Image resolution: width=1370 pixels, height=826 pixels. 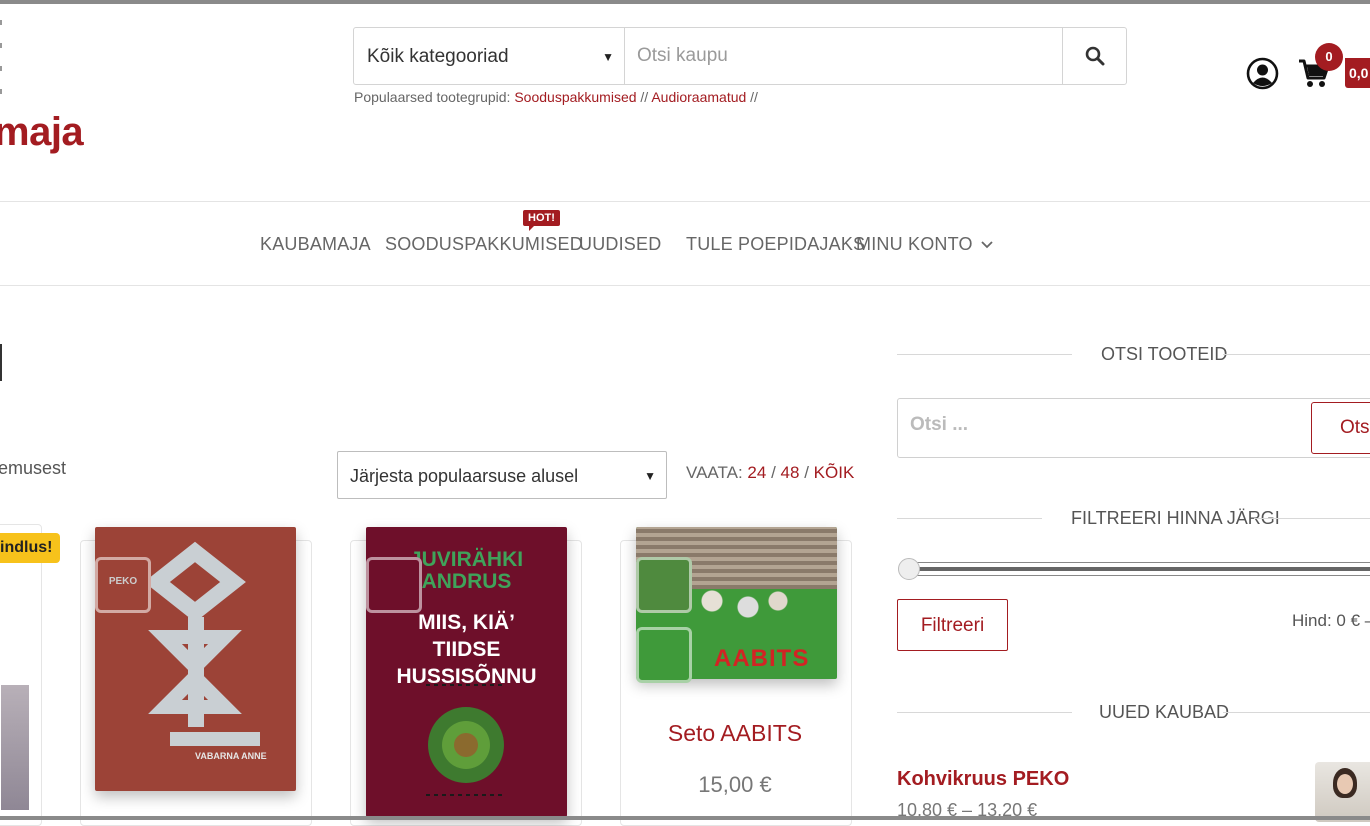 What do you see at coordinates (1164, 712) in the screenshot?
I see `heading-text: UUED KAUBAD` at bounding box center [1164, 712].